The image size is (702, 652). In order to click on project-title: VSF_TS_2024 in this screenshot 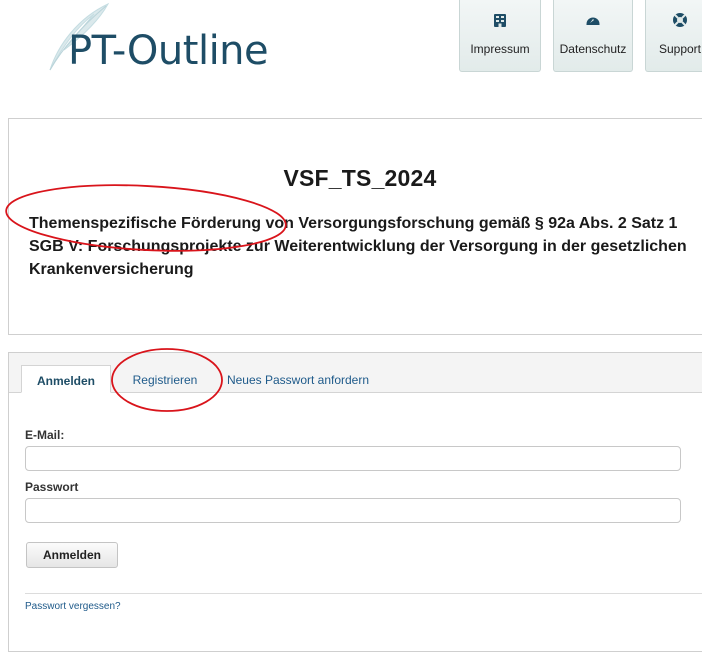, I will do `click(360, 178)`.